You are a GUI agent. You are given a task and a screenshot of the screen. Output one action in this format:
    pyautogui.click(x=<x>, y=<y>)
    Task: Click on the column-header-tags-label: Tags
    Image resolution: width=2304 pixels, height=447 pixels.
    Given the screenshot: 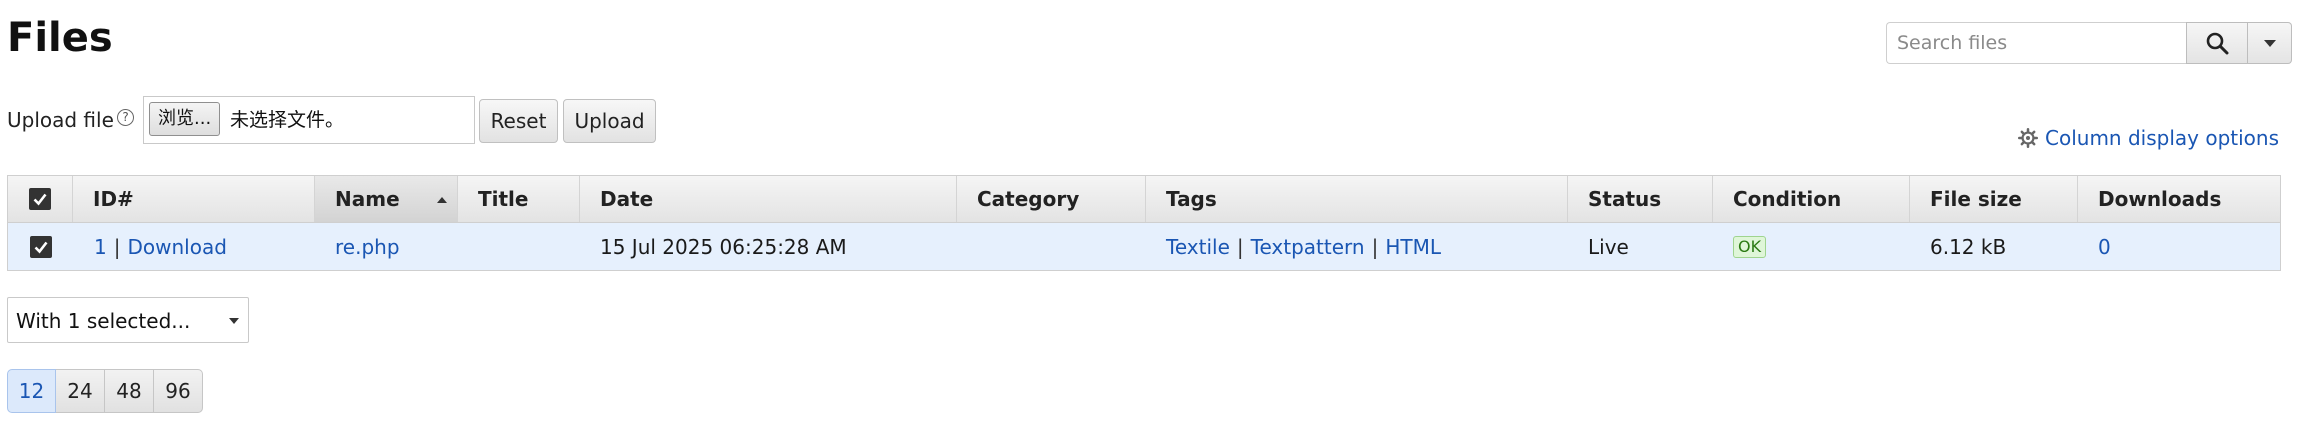 What is the action you would take?
    pyautogui.click(x=1191, y=199)
    